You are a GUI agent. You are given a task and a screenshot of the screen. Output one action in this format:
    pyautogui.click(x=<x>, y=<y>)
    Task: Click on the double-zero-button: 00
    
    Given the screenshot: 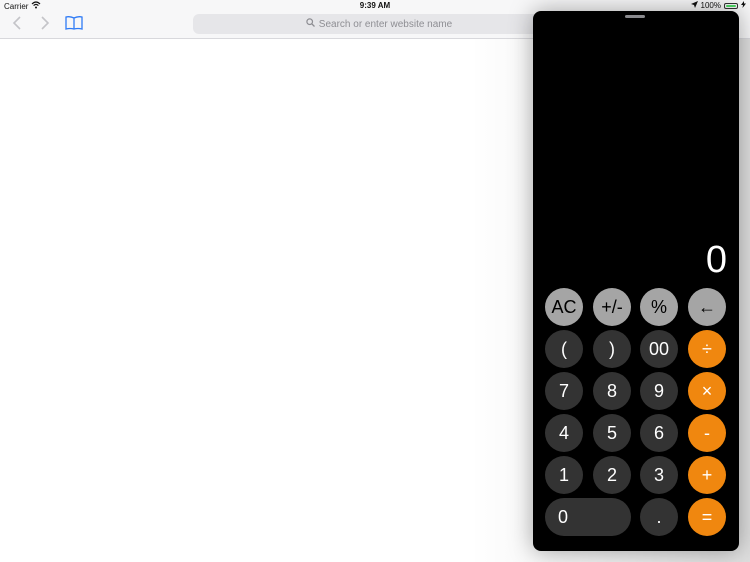 What is the action you would take?
    pyautogui.click(x=659, y=349)
    